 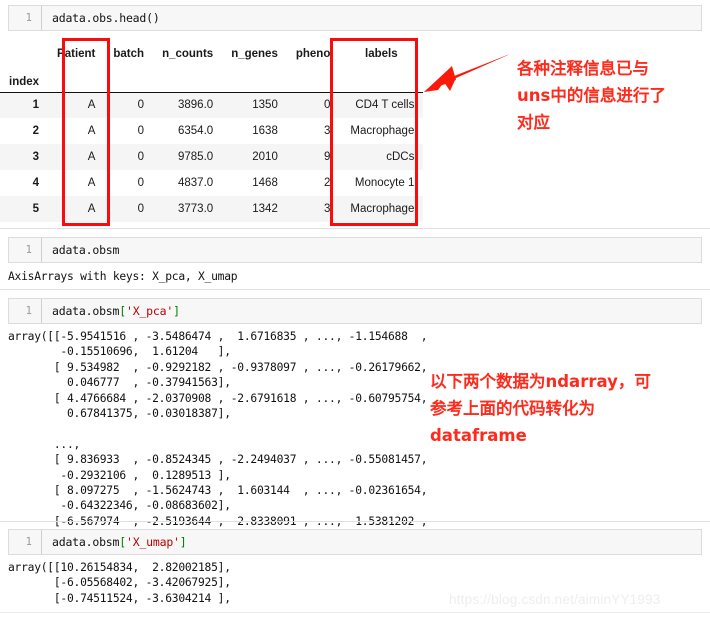 I want to click on table-row: 1 A 0 3896.0 1350 0 CD4 T cells, so click(x=212, y=105).